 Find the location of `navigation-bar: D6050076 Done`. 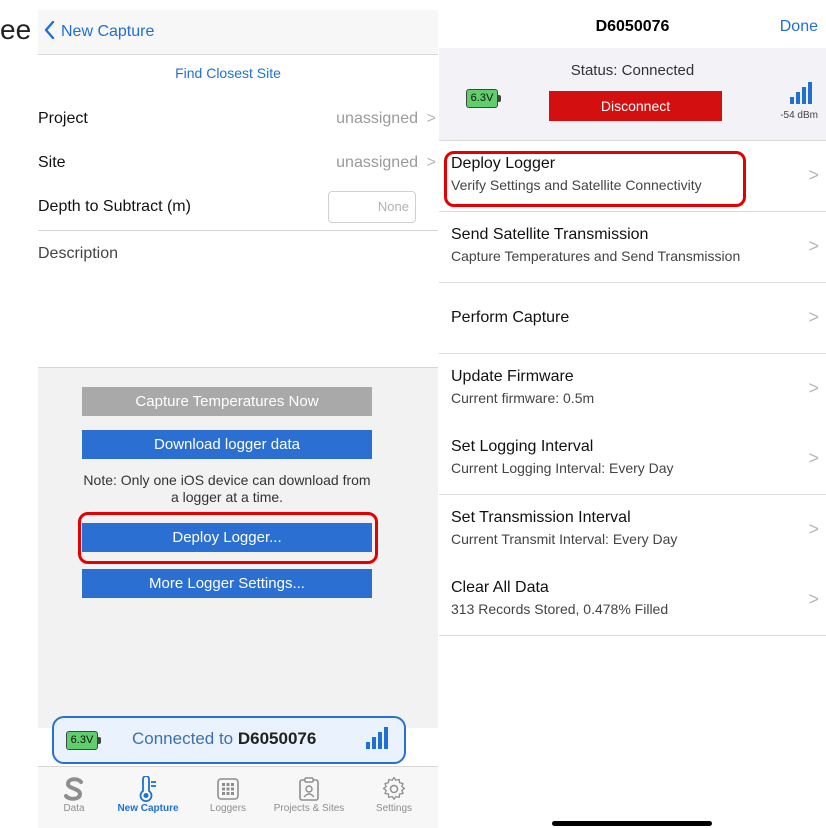

navigation-bar: D6050076 Done is located at coordinates (632, 22).